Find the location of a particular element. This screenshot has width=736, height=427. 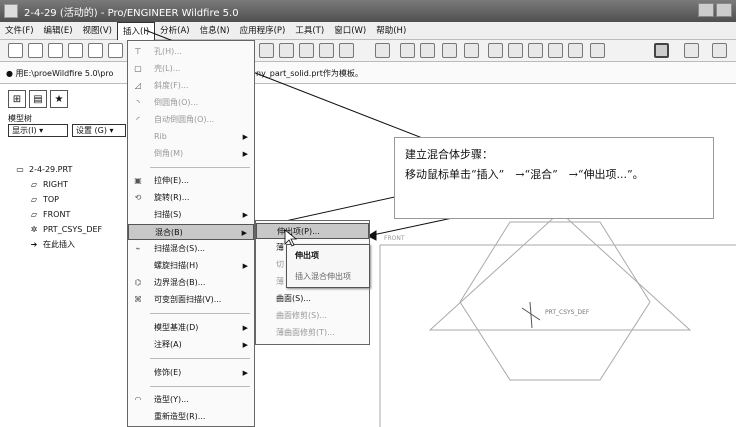

menu-item-helical-sweep: 螺旋扫描(H) ▶ is located at coordinates (191, 266).